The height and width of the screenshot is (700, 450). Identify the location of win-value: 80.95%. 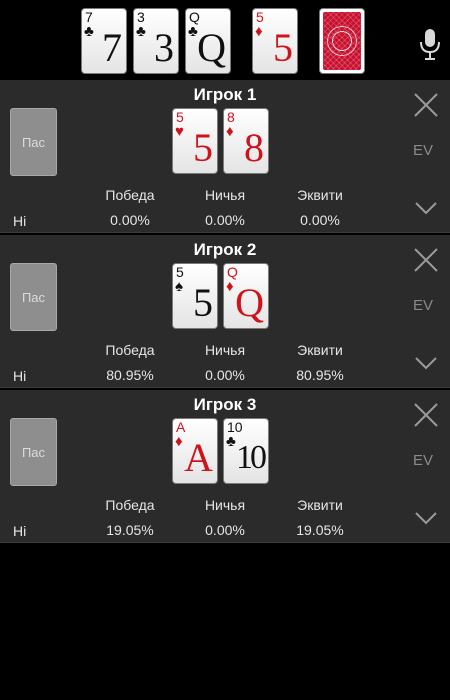
(130, 375).